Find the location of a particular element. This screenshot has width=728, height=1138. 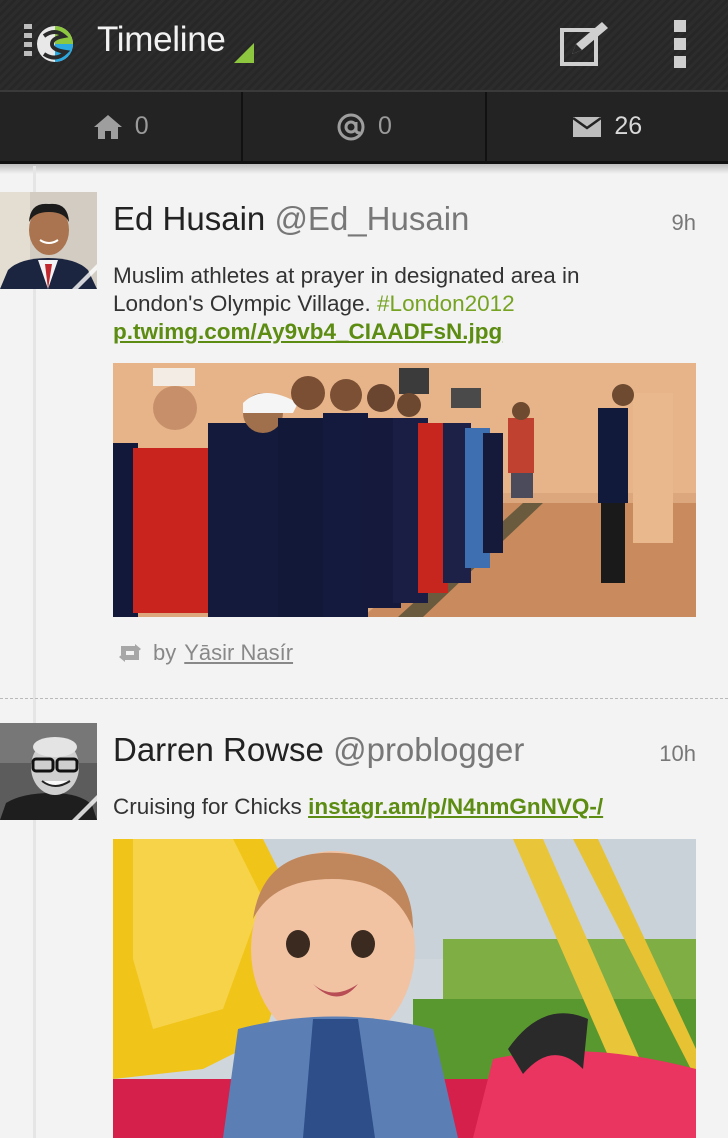

tweet-author: Darren Rowse @problogger is located at coordinates (318, 750).